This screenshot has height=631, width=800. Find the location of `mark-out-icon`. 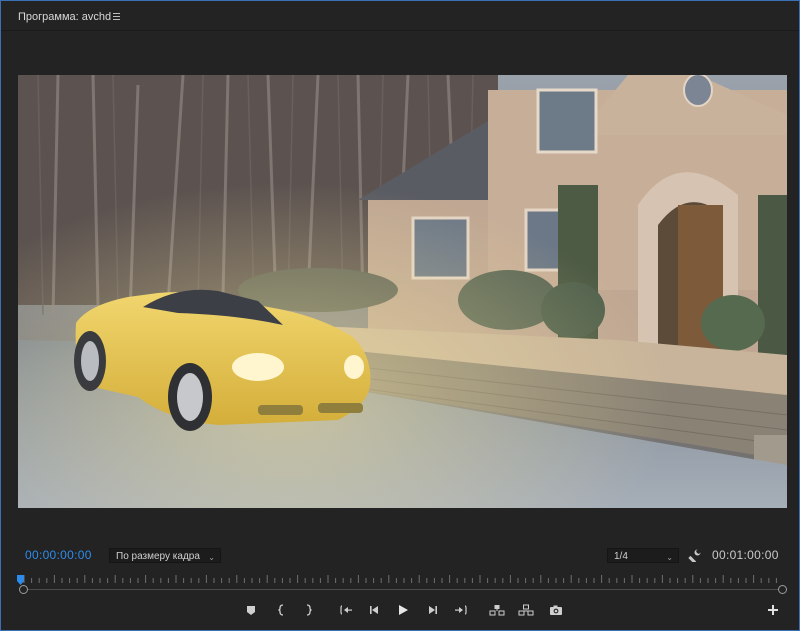

mark-out-icon is located at coordinates (308, 610).